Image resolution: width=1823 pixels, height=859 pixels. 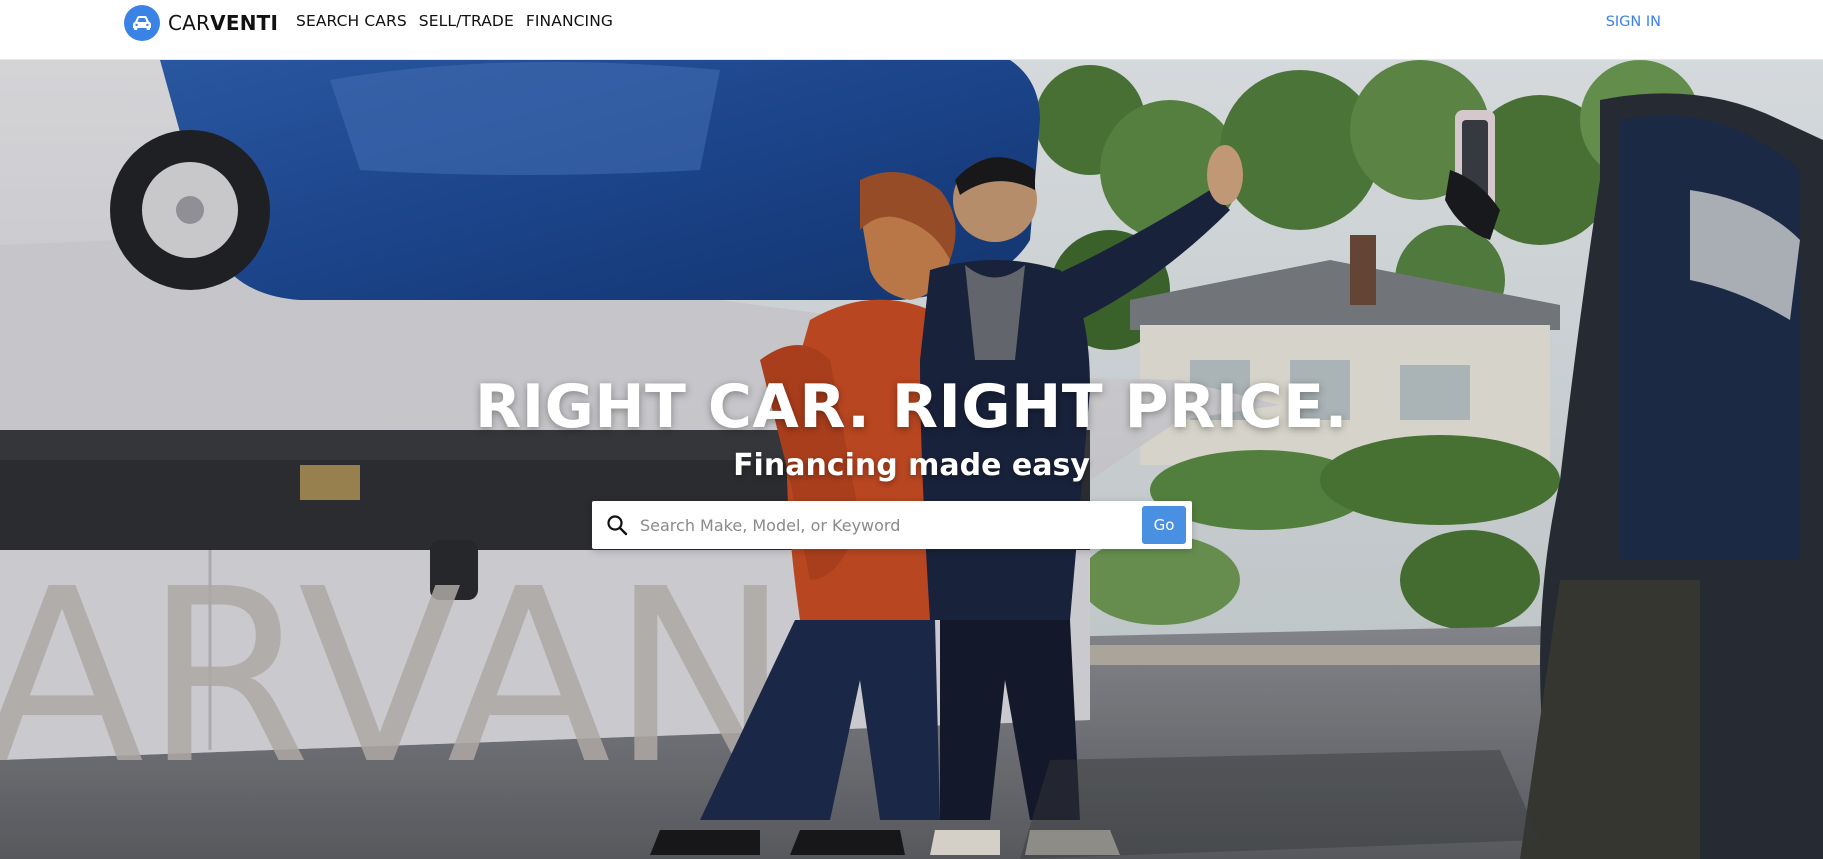 What do you see at coordinates (878, 525) in the screenshot?
I see `search-input` at bounding box center [878, 525].